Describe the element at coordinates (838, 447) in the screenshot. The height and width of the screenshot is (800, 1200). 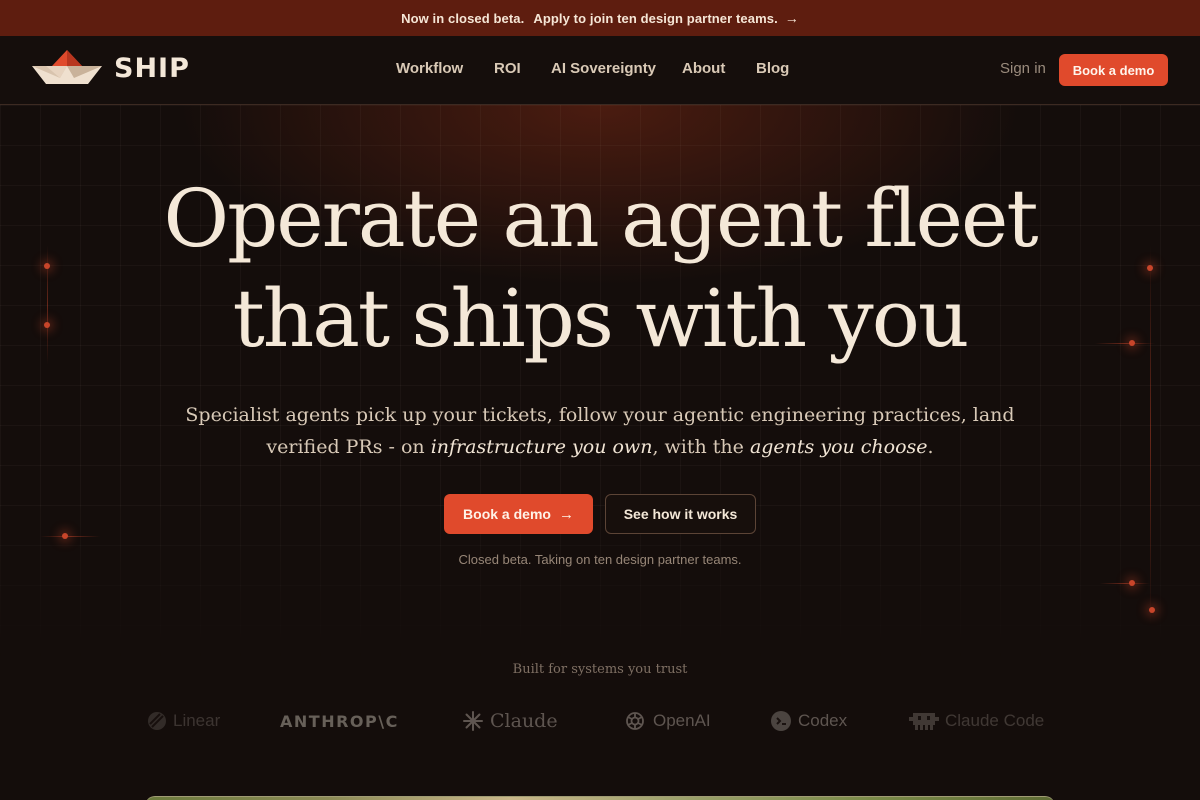
I see `subtitle-emphasis: agents you choose` at that location.